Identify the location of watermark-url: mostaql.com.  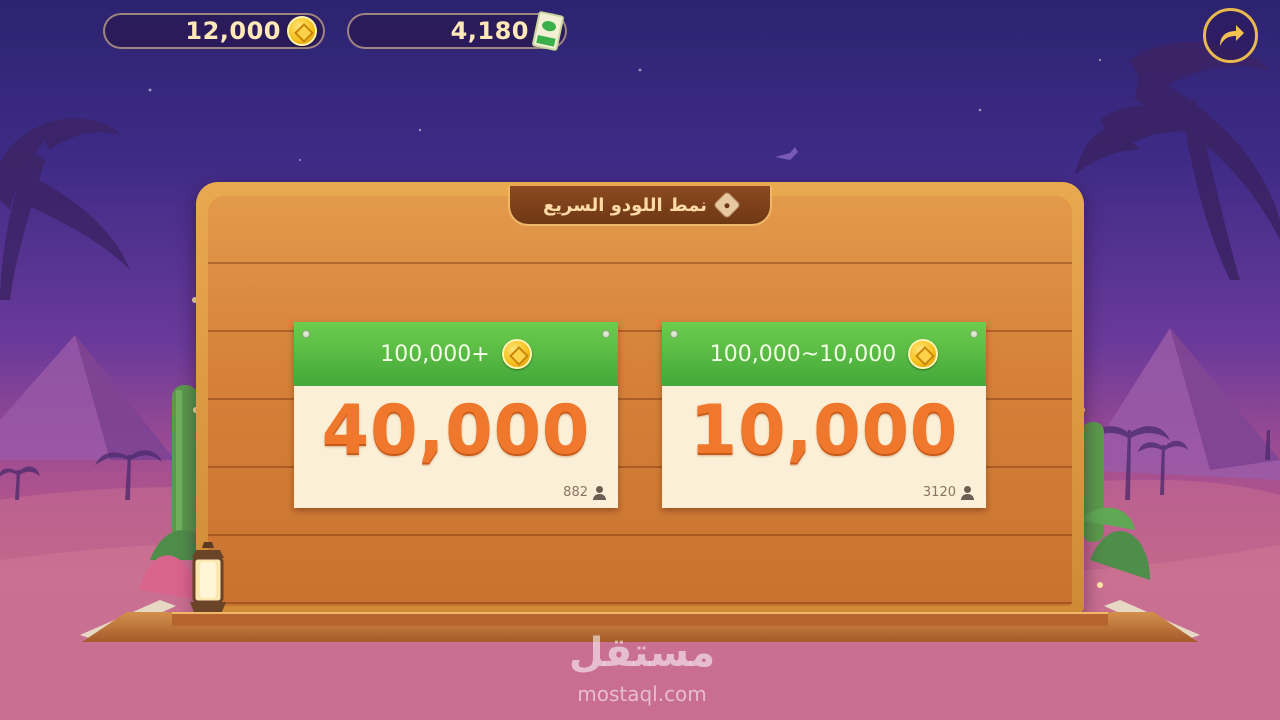
(642, 694).